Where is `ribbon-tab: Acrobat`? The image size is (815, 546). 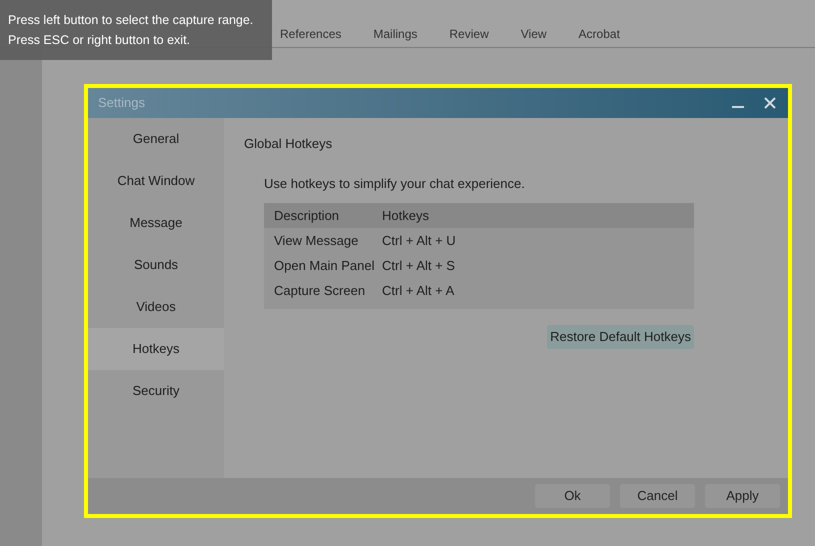 ribbon-tab: Acrobat is located at coordinates (599, 34).